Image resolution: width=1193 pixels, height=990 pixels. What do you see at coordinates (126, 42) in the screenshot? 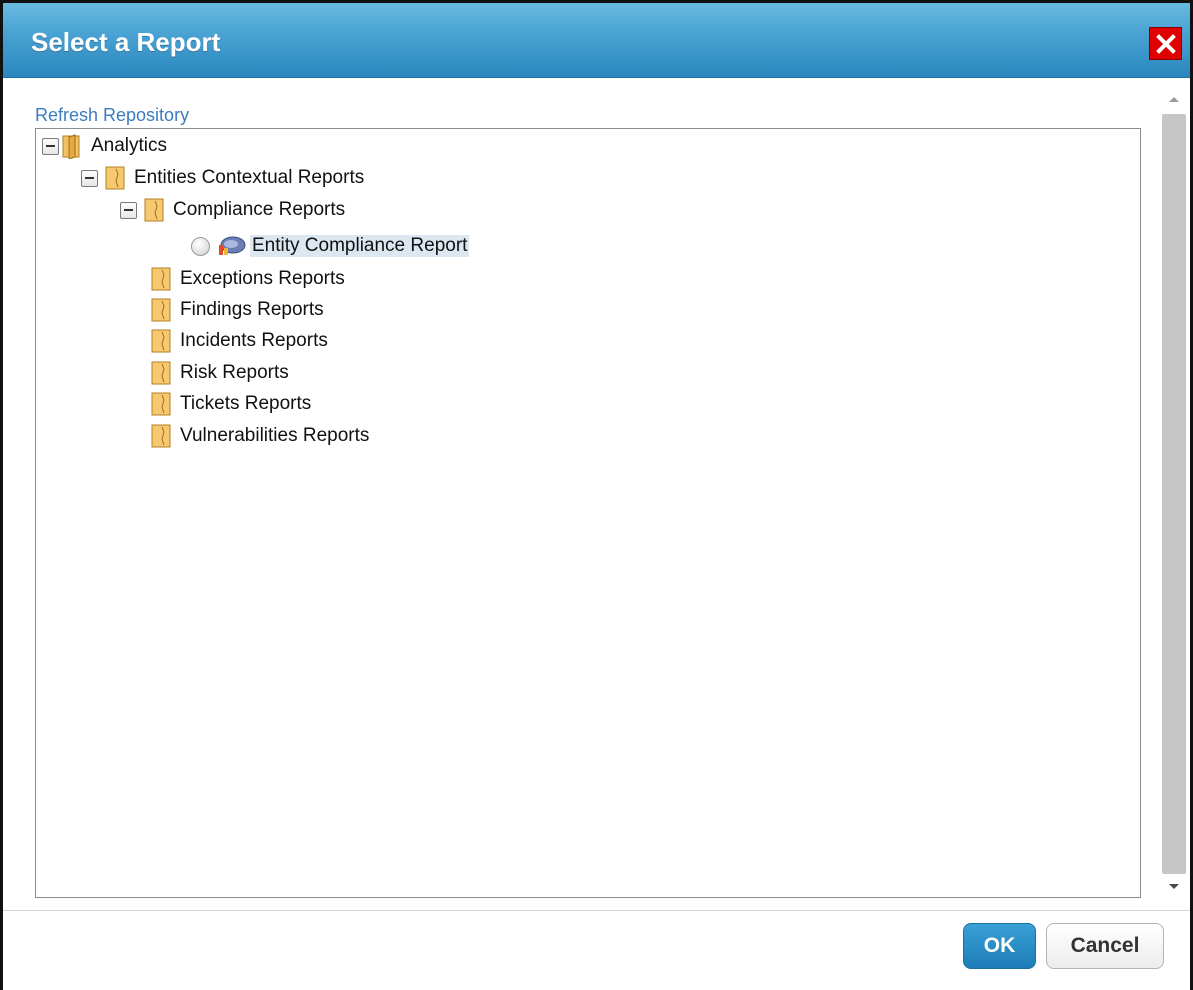
I see `dialog-title: Select a Report` at bounding box center [126, 42].